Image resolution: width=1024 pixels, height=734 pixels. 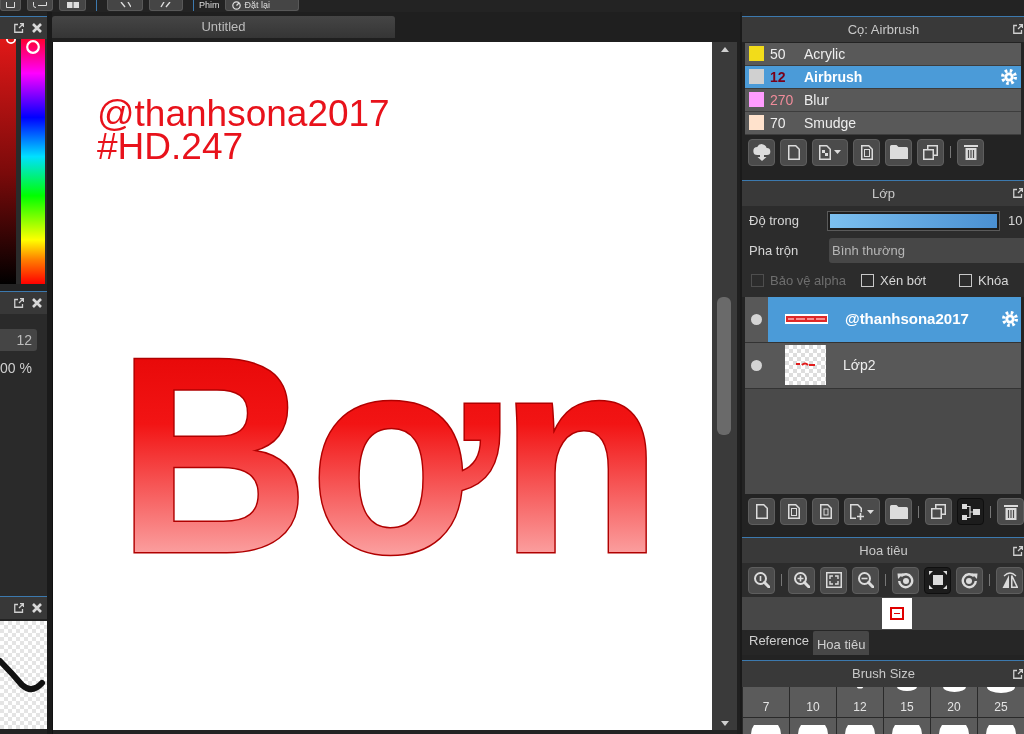 I want to click on add-layer-button, so click(x=862, y=512).